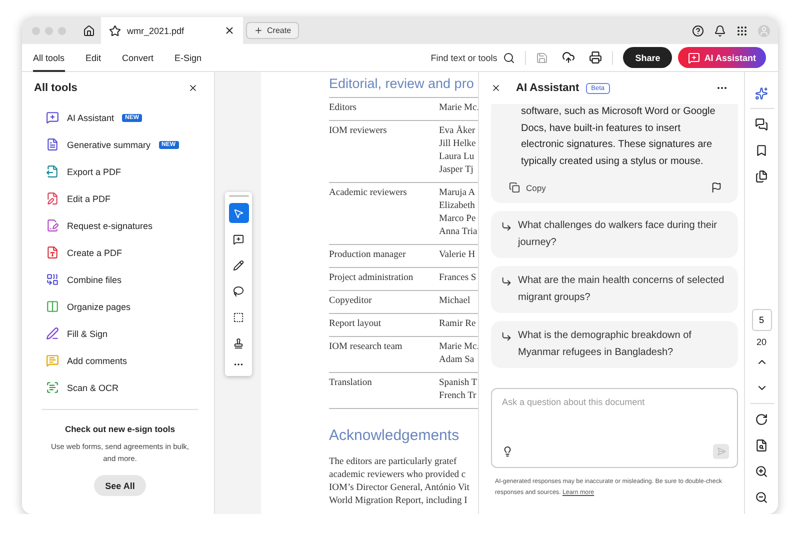 The image size is (800, 541). What do you see at coordinates (762, 320) in the screenshot?
I see `page-number-field: 5` at bounding box center [762, 320].